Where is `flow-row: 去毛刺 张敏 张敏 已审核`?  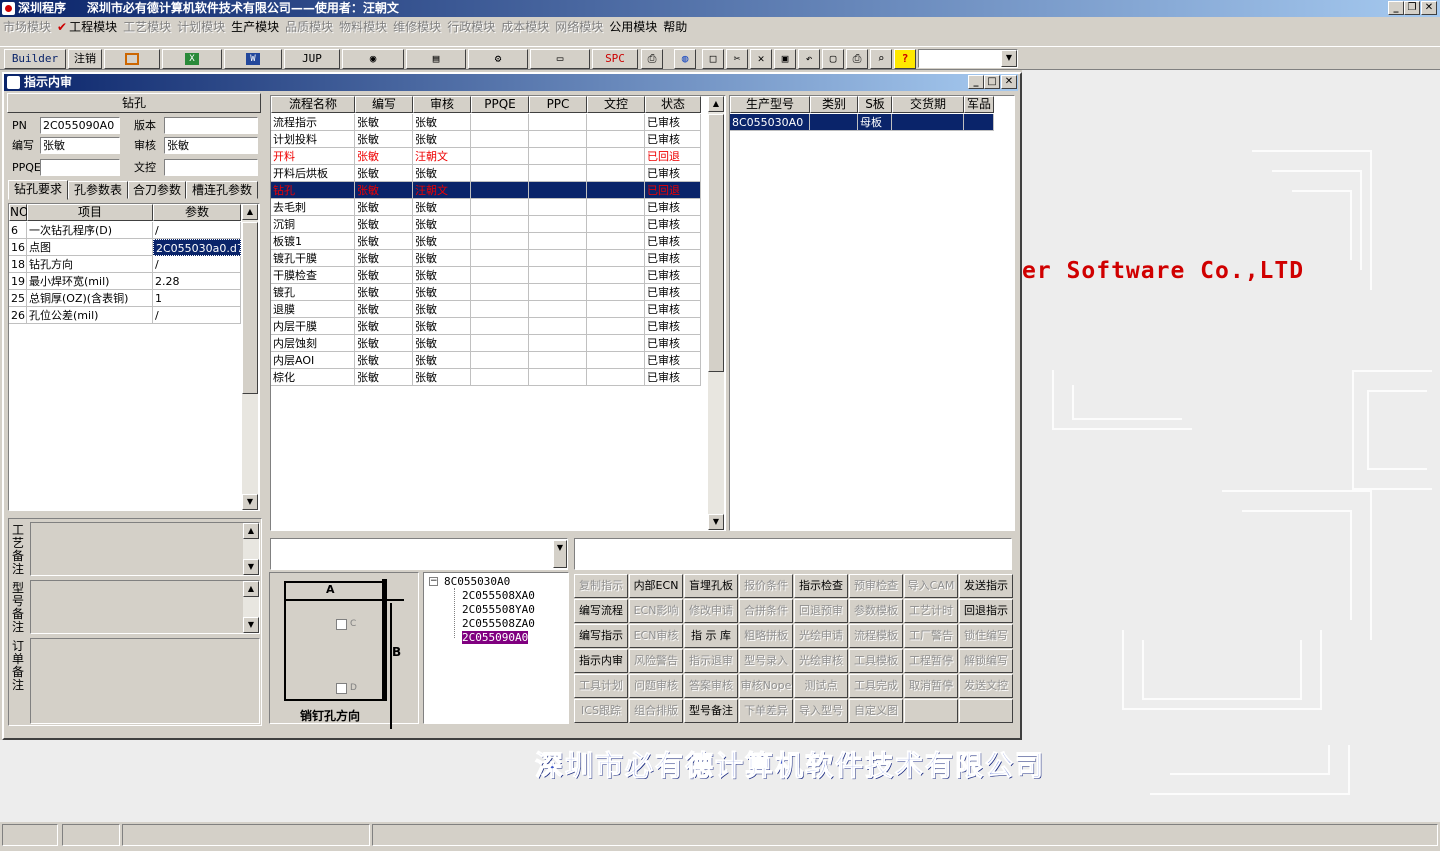
flow-row: 去毛刺 张敏 张敏 已审核 is located at coordinates (486, 207).